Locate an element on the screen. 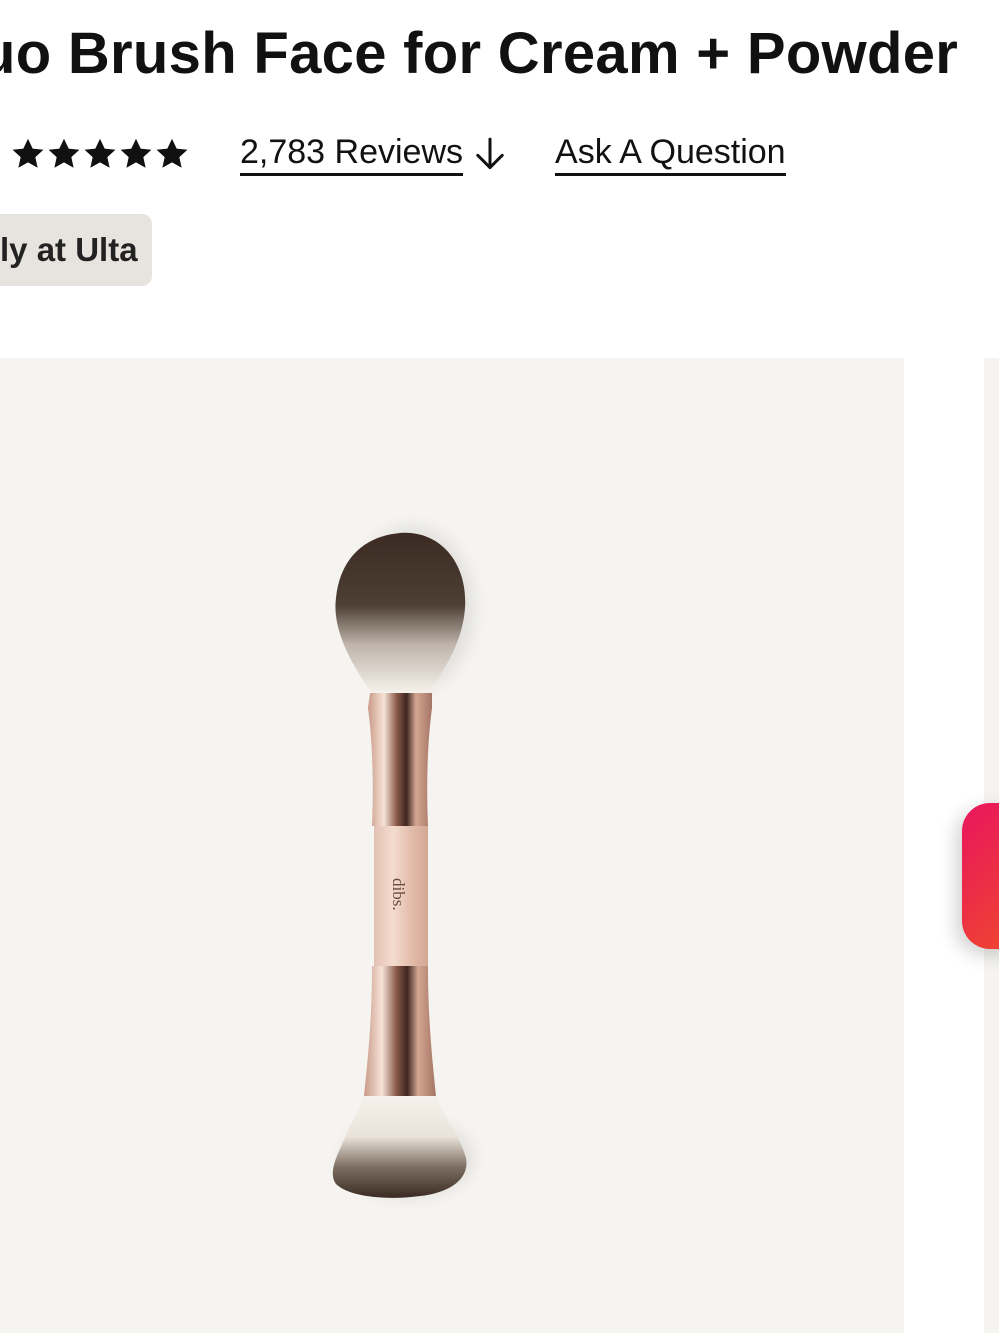 Image resolution: width=999 pixels, height=1333 pixels. ask-question-link: Ask A Question is located at coordinates (670, 154).